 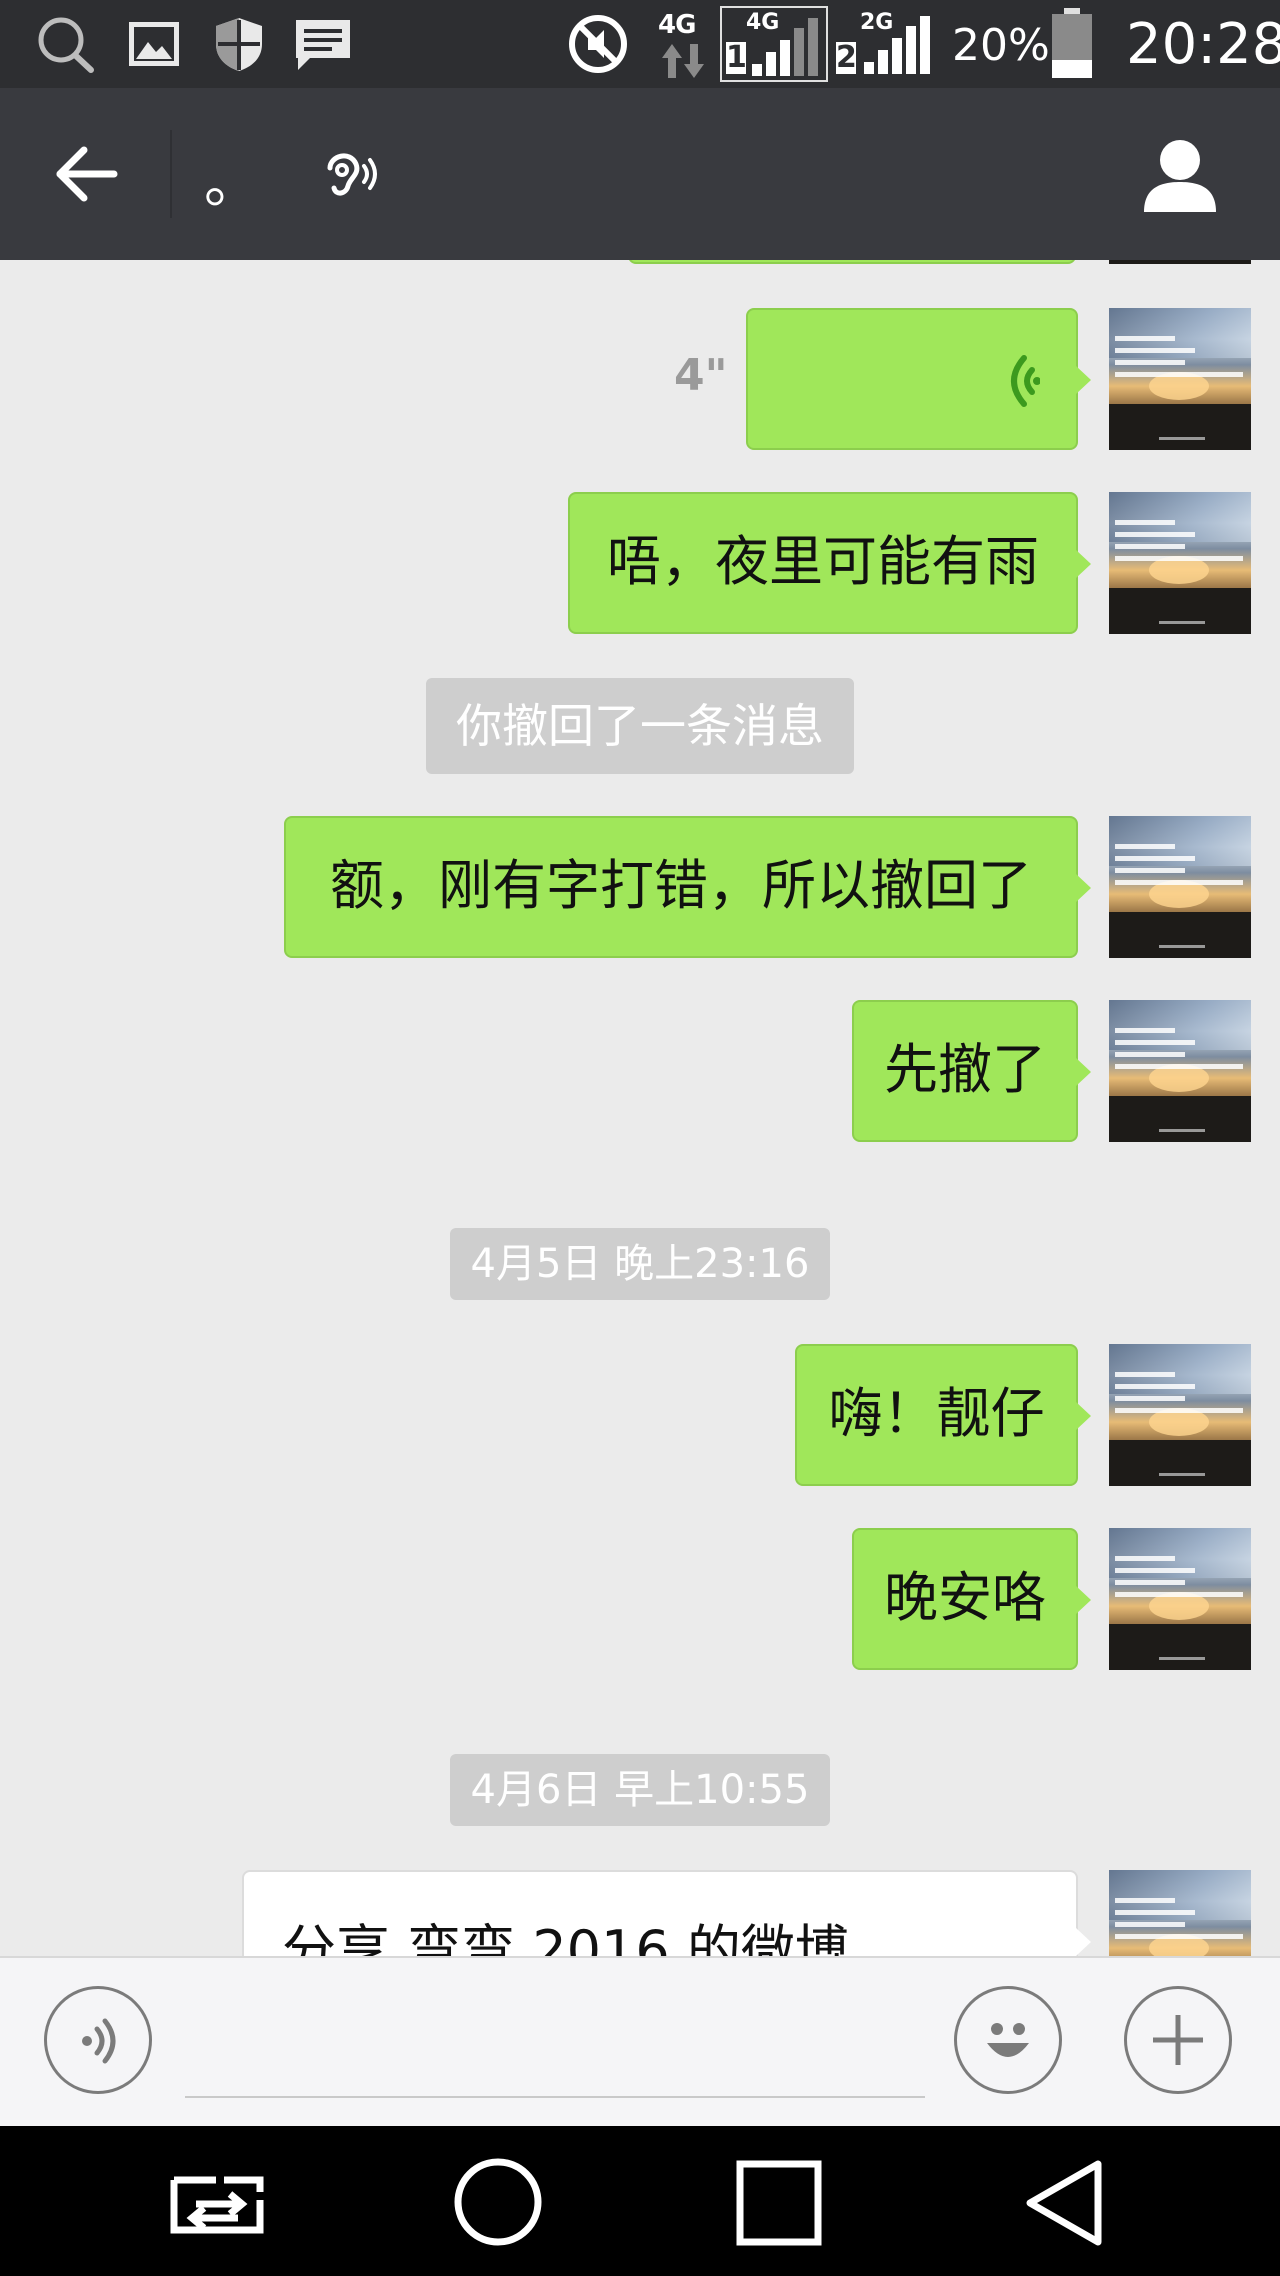 I want to click on plus-icon, so click(x=1178, y=2040).